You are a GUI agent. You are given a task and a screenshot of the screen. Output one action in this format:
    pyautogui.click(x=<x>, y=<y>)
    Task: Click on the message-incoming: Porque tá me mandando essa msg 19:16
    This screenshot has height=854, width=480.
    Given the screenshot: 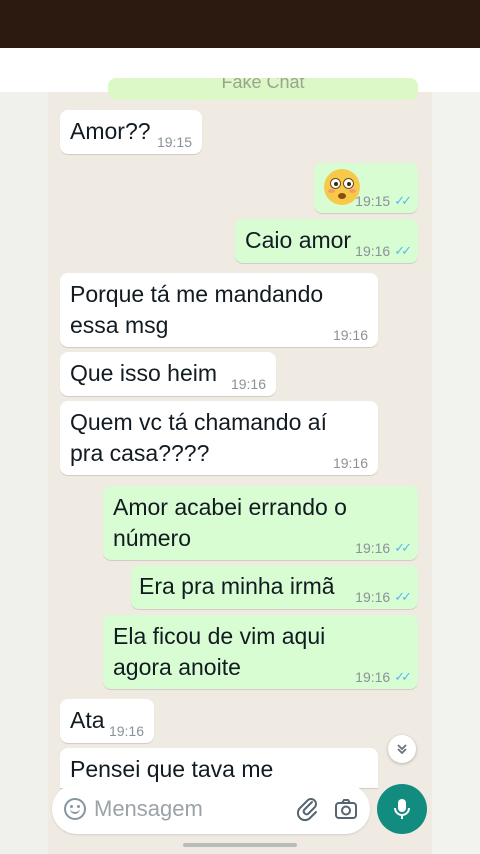 What is the action you would take?
    pyautogui.click(x=219, y=310)
    